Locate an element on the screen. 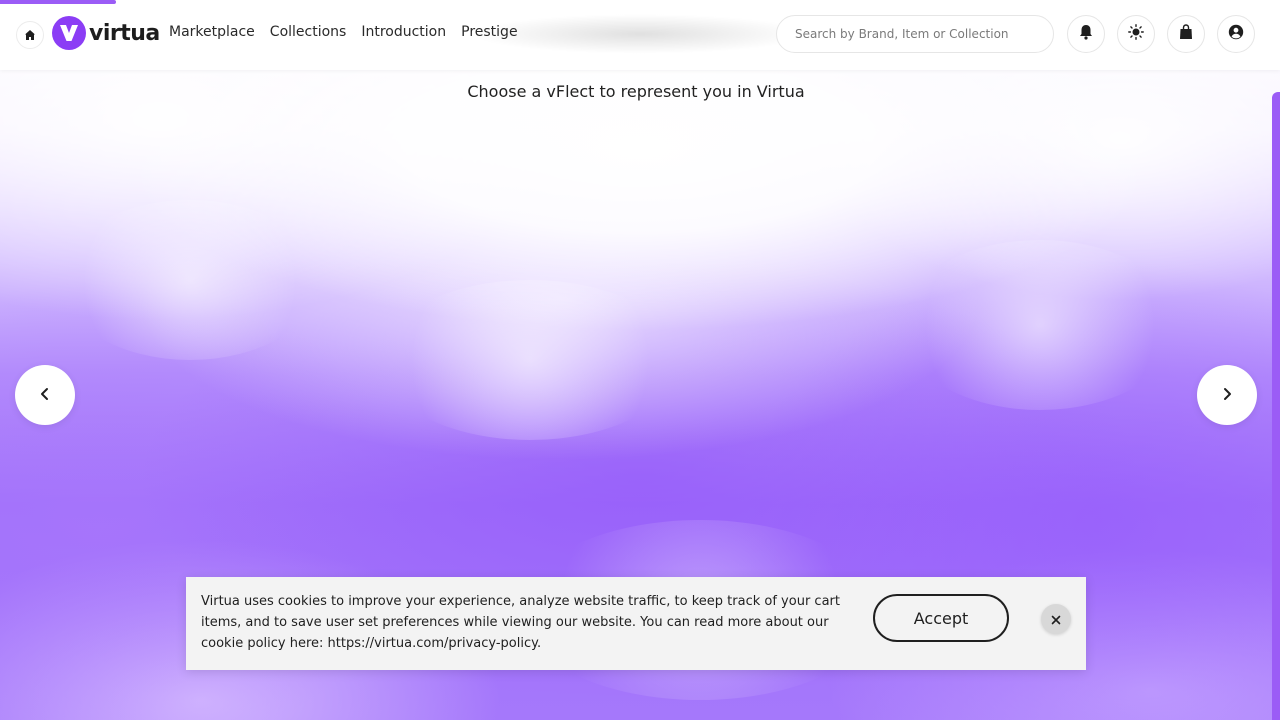 Image resolution: width=1280 pixels, height=720 pixels. theme-toggle-button is located at coordinates (1136, 34).